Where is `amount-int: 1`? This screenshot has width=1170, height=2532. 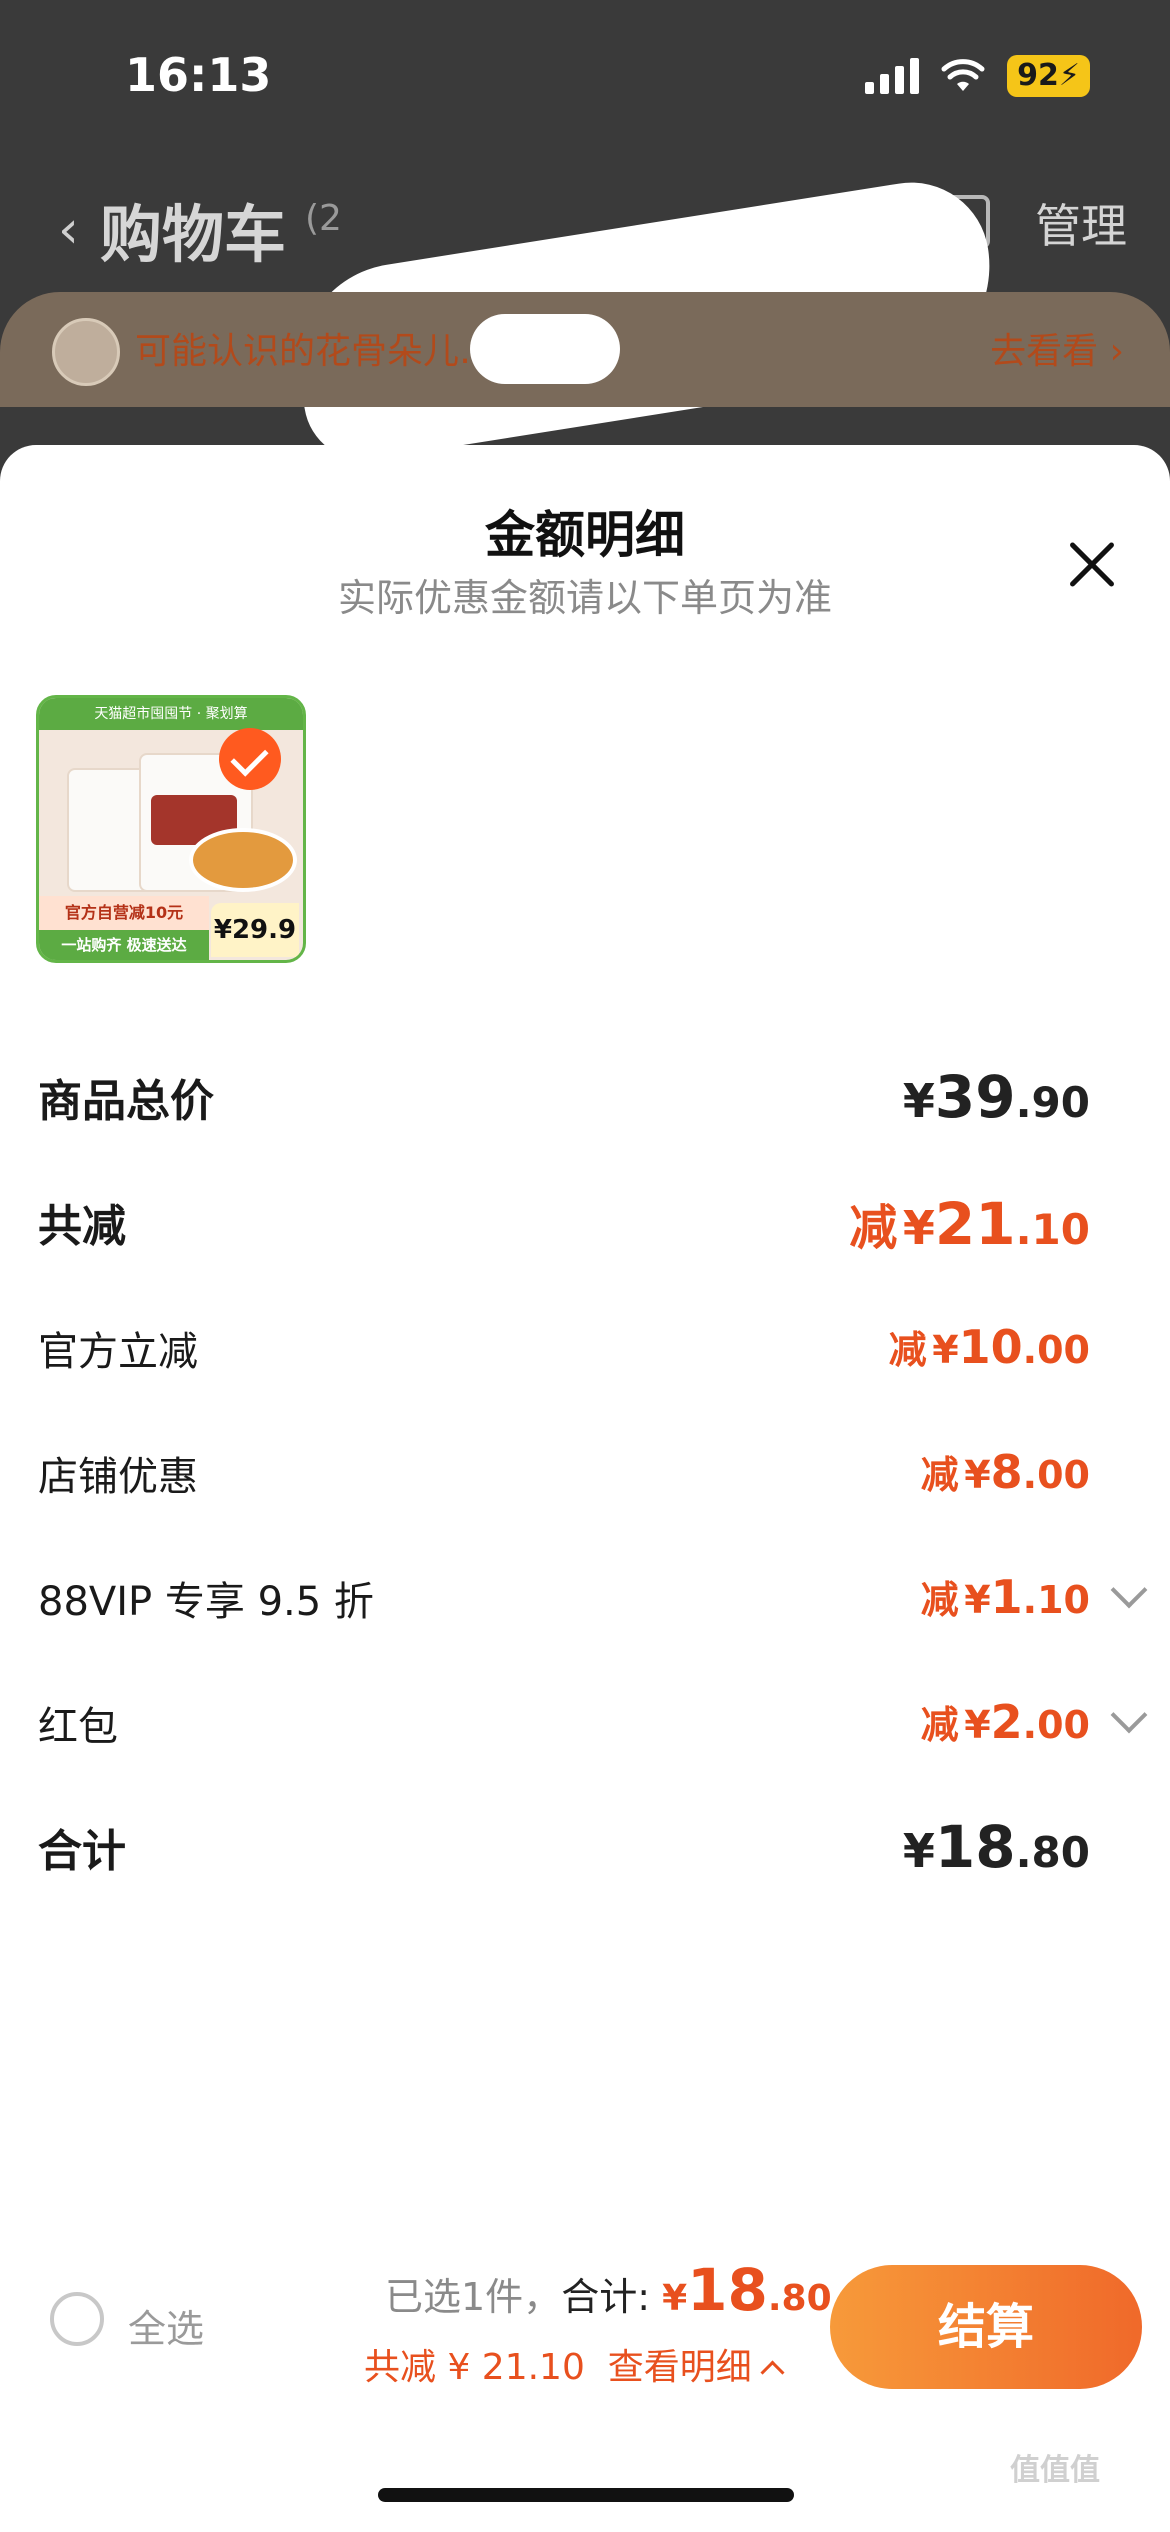
amount-int: 1 is located at coordinates (1006, 1597).